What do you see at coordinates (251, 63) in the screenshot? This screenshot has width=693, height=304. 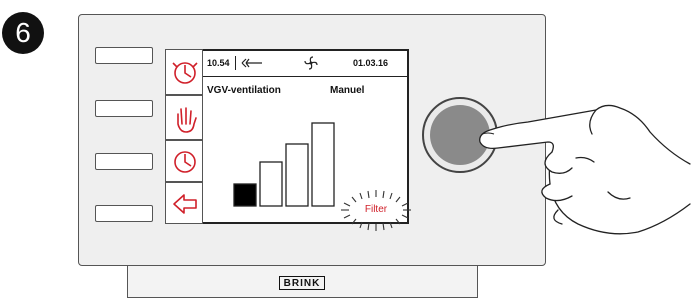 I see `input-arrow-icon` at bounding box center [251, 63].